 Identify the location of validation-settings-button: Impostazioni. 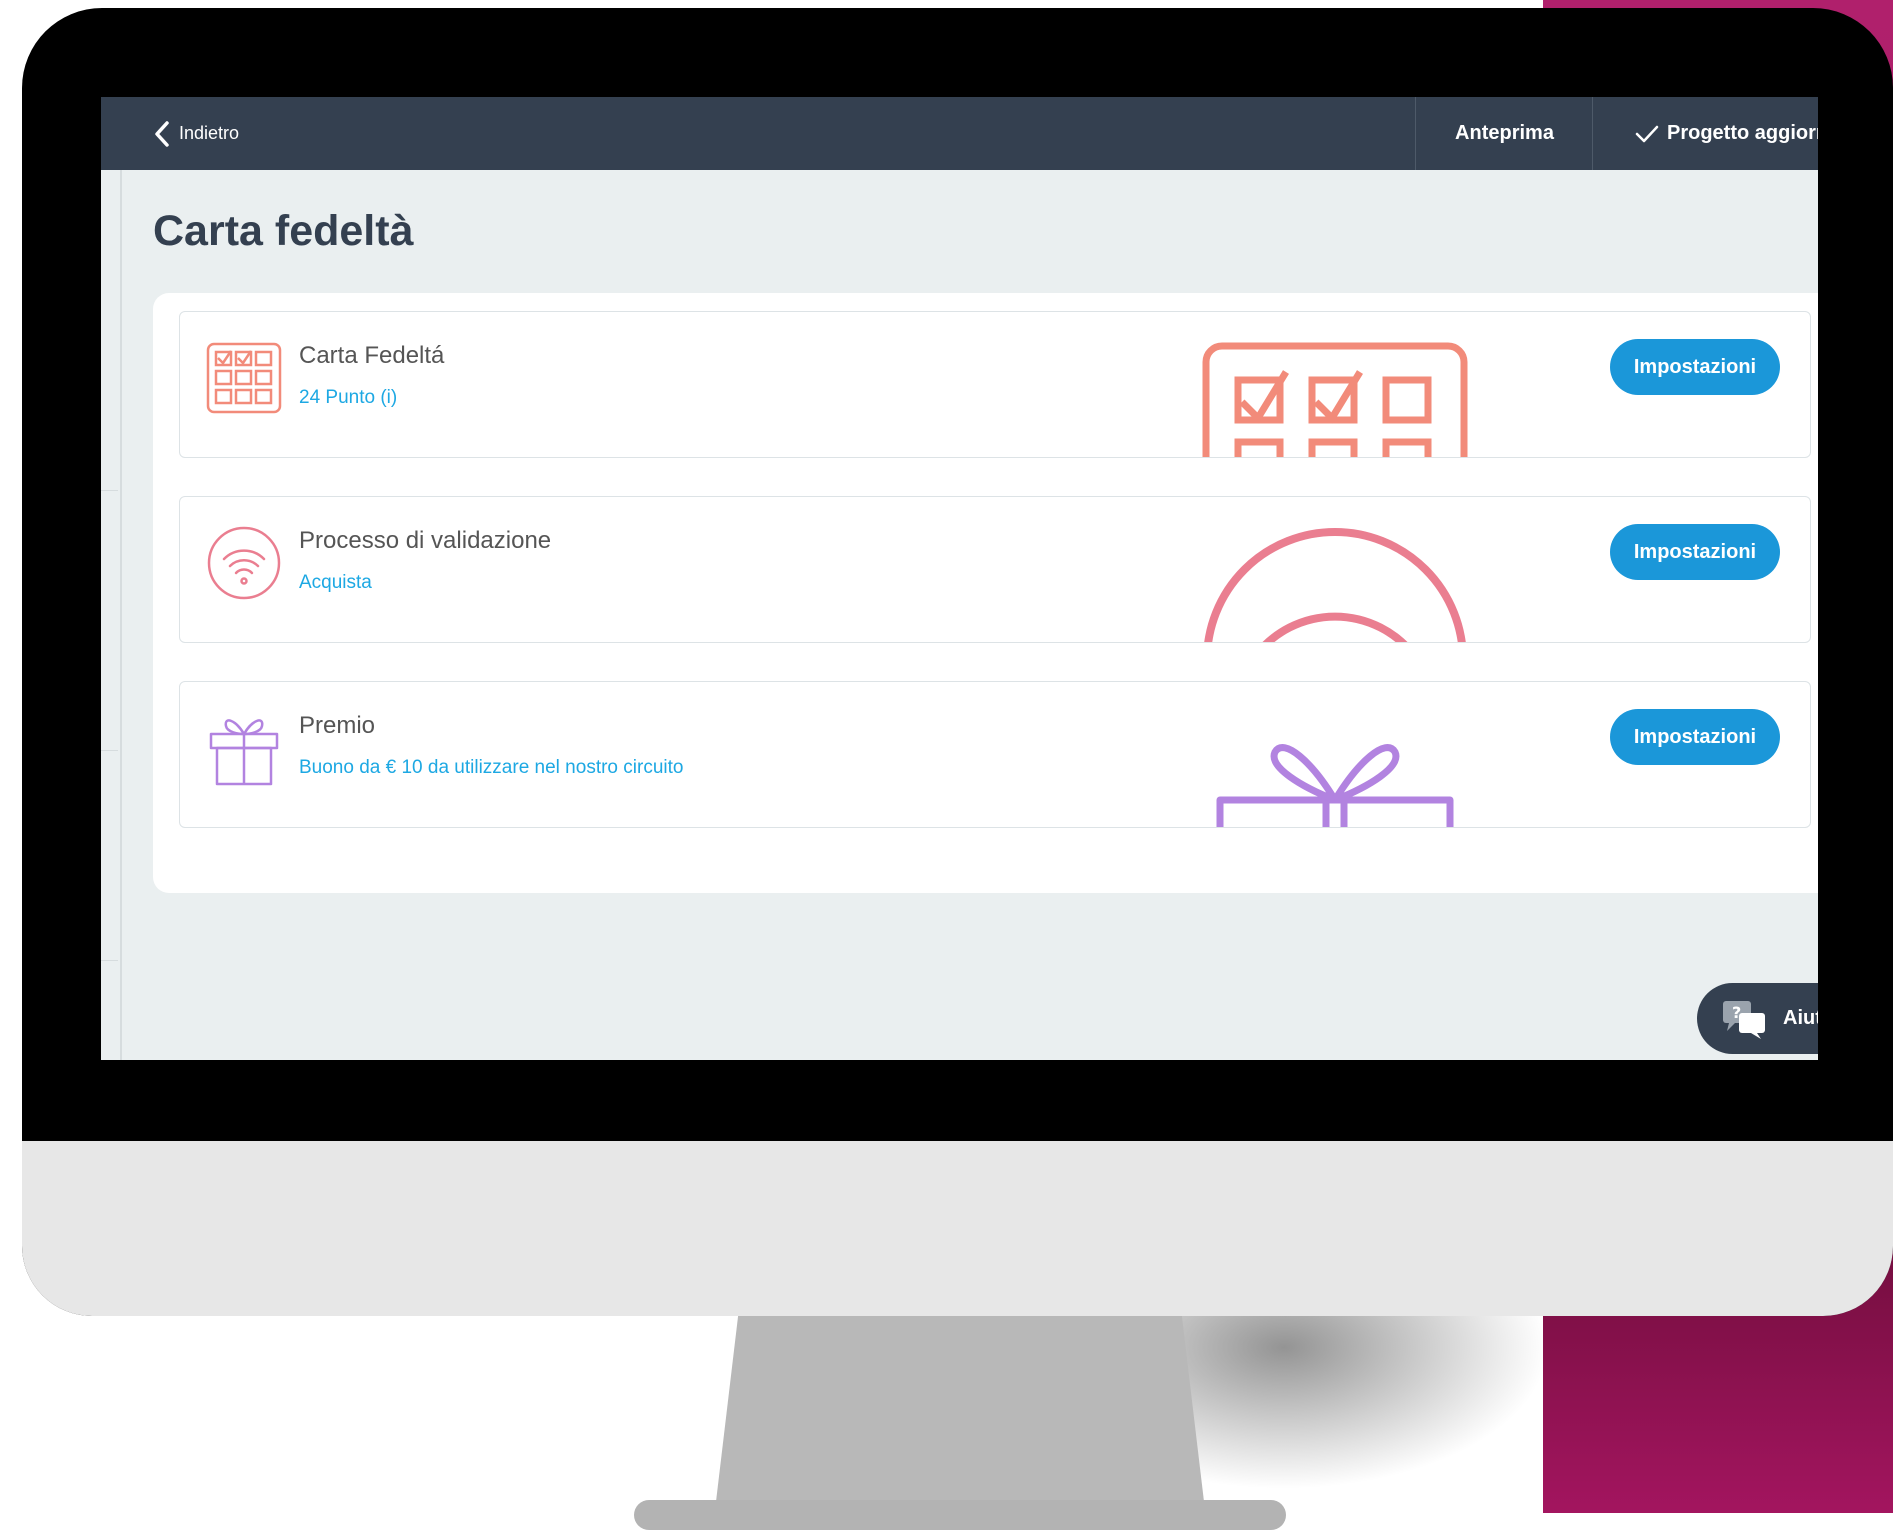
(1695, 552).